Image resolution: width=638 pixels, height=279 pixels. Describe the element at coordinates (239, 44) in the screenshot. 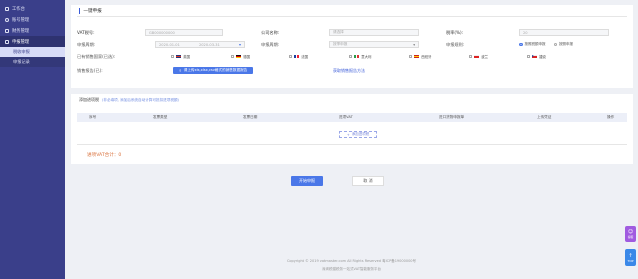

I see `calendar-icon: ▾` at that location.